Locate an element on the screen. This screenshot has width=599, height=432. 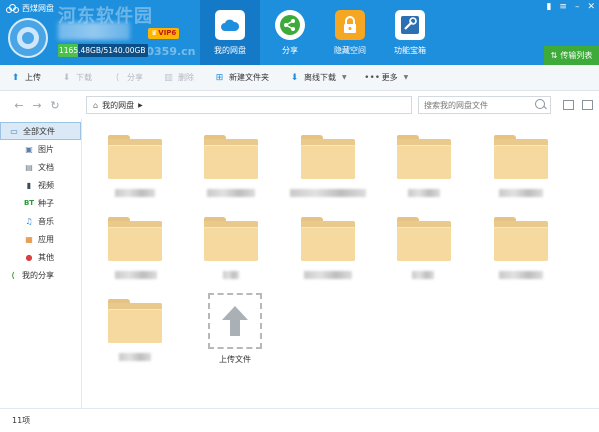
new-folder-button: ⊞ 新建文件夹 is located at coordinates (241, 77).